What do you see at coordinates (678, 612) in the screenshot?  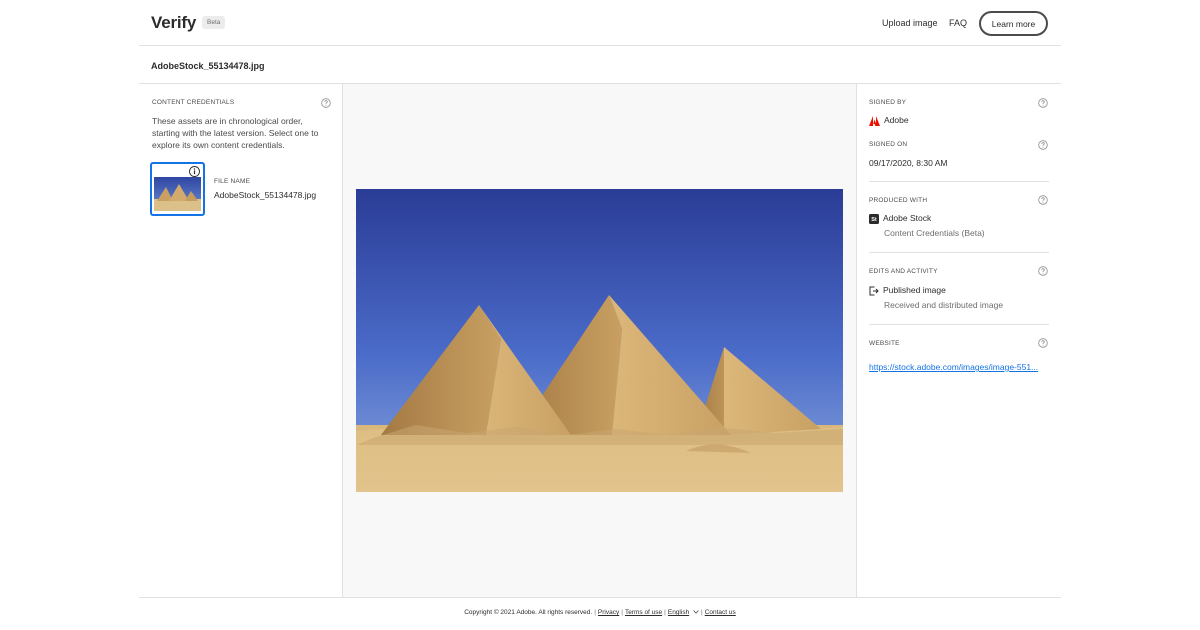 I see `language-selector: English` at bounding box center [678, 612].